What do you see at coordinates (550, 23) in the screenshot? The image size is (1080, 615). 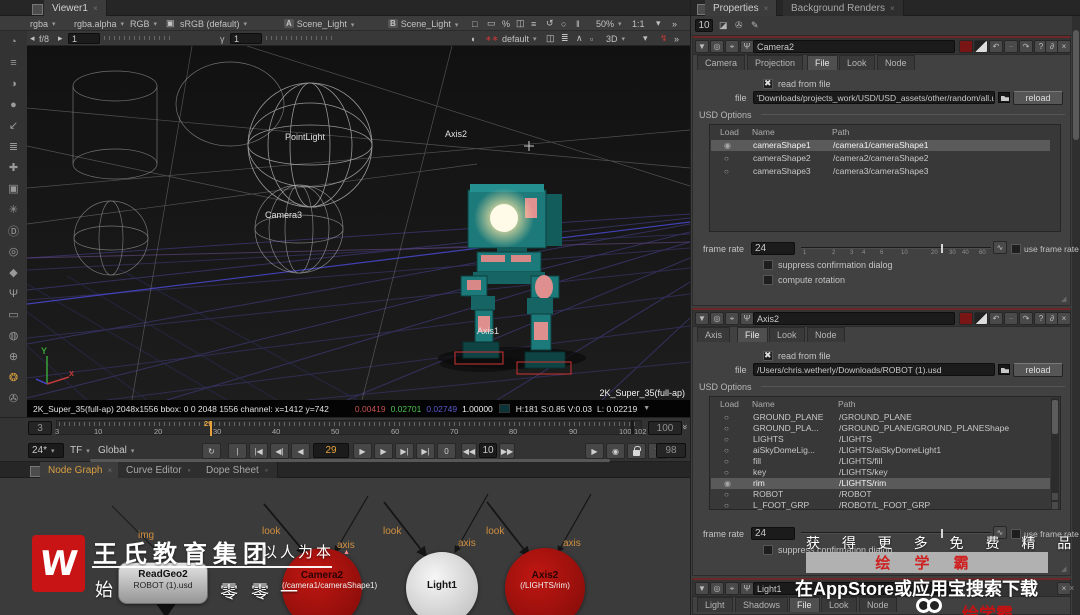 I see `refresh-icon` at bounding box center [550, 23].